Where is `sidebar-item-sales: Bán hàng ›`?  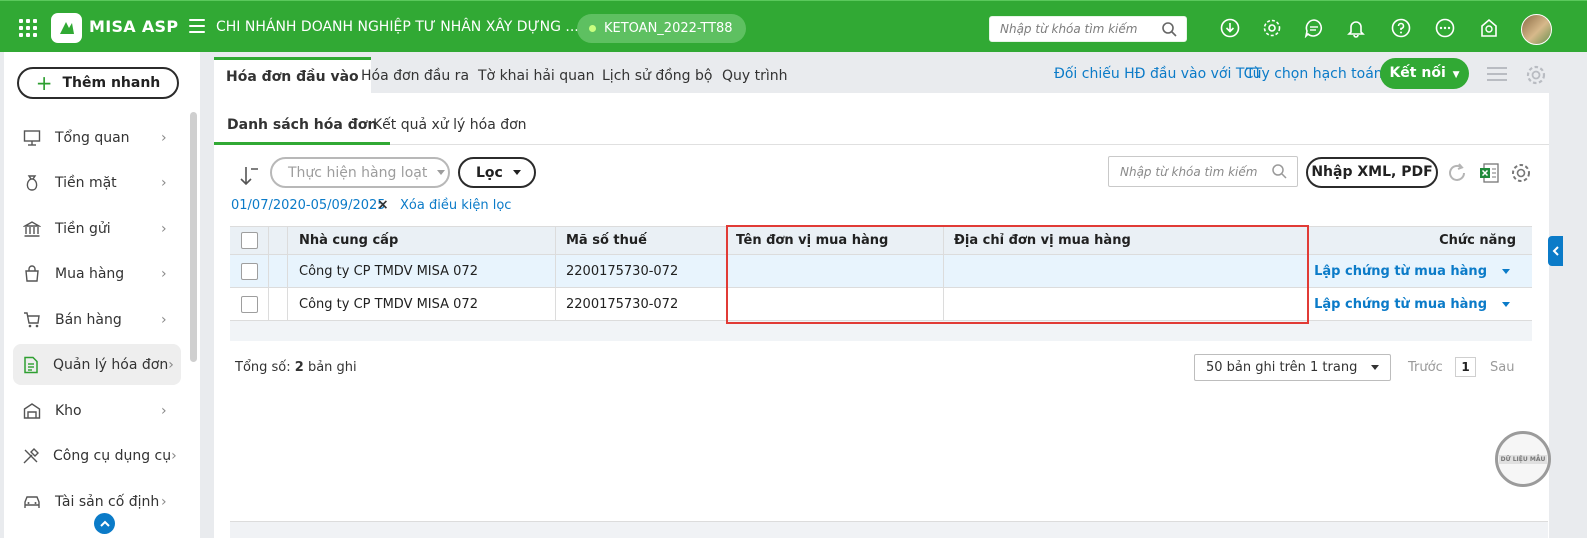
sidebar-item-sales: Bán hàng › is located at coordinates (97, 319).